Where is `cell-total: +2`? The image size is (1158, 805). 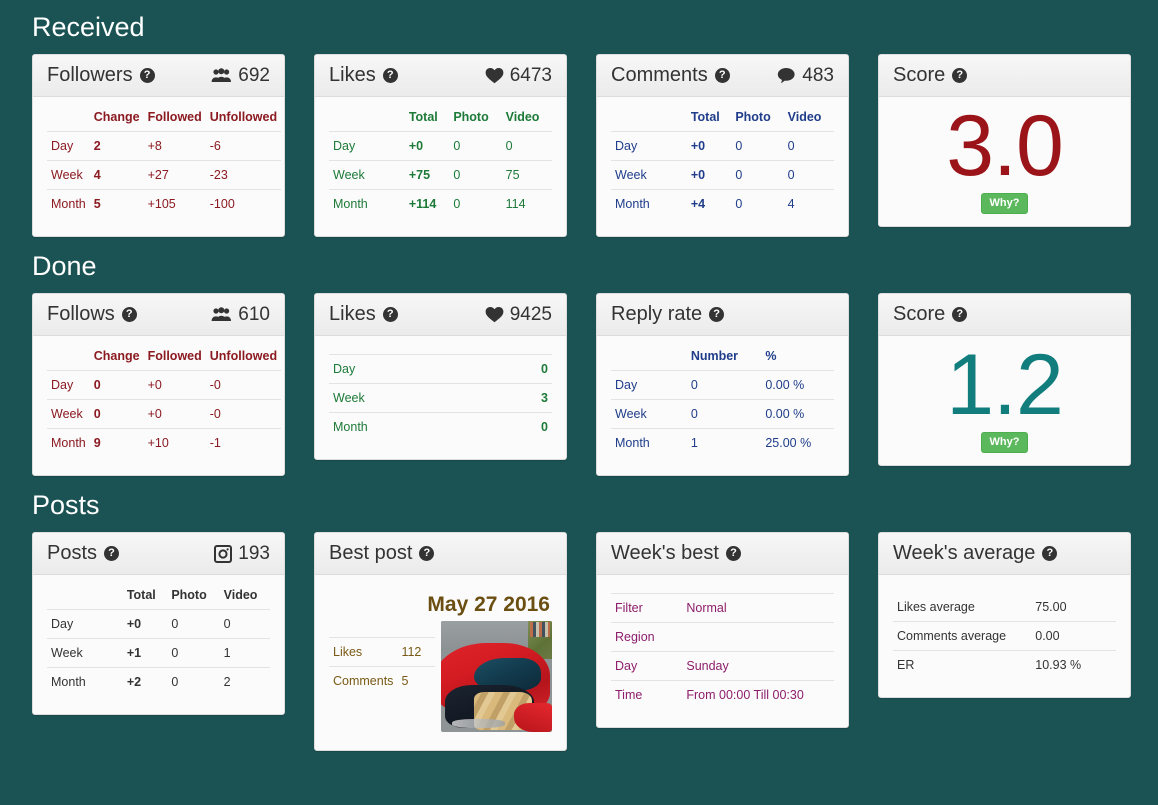 cell-total: +2 is located at coordinates (145, 681).